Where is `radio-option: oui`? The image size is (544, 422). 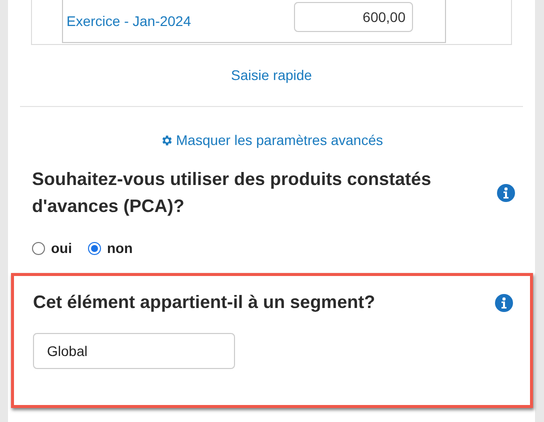 radio-option: oui is located at coordinates (52, 248).